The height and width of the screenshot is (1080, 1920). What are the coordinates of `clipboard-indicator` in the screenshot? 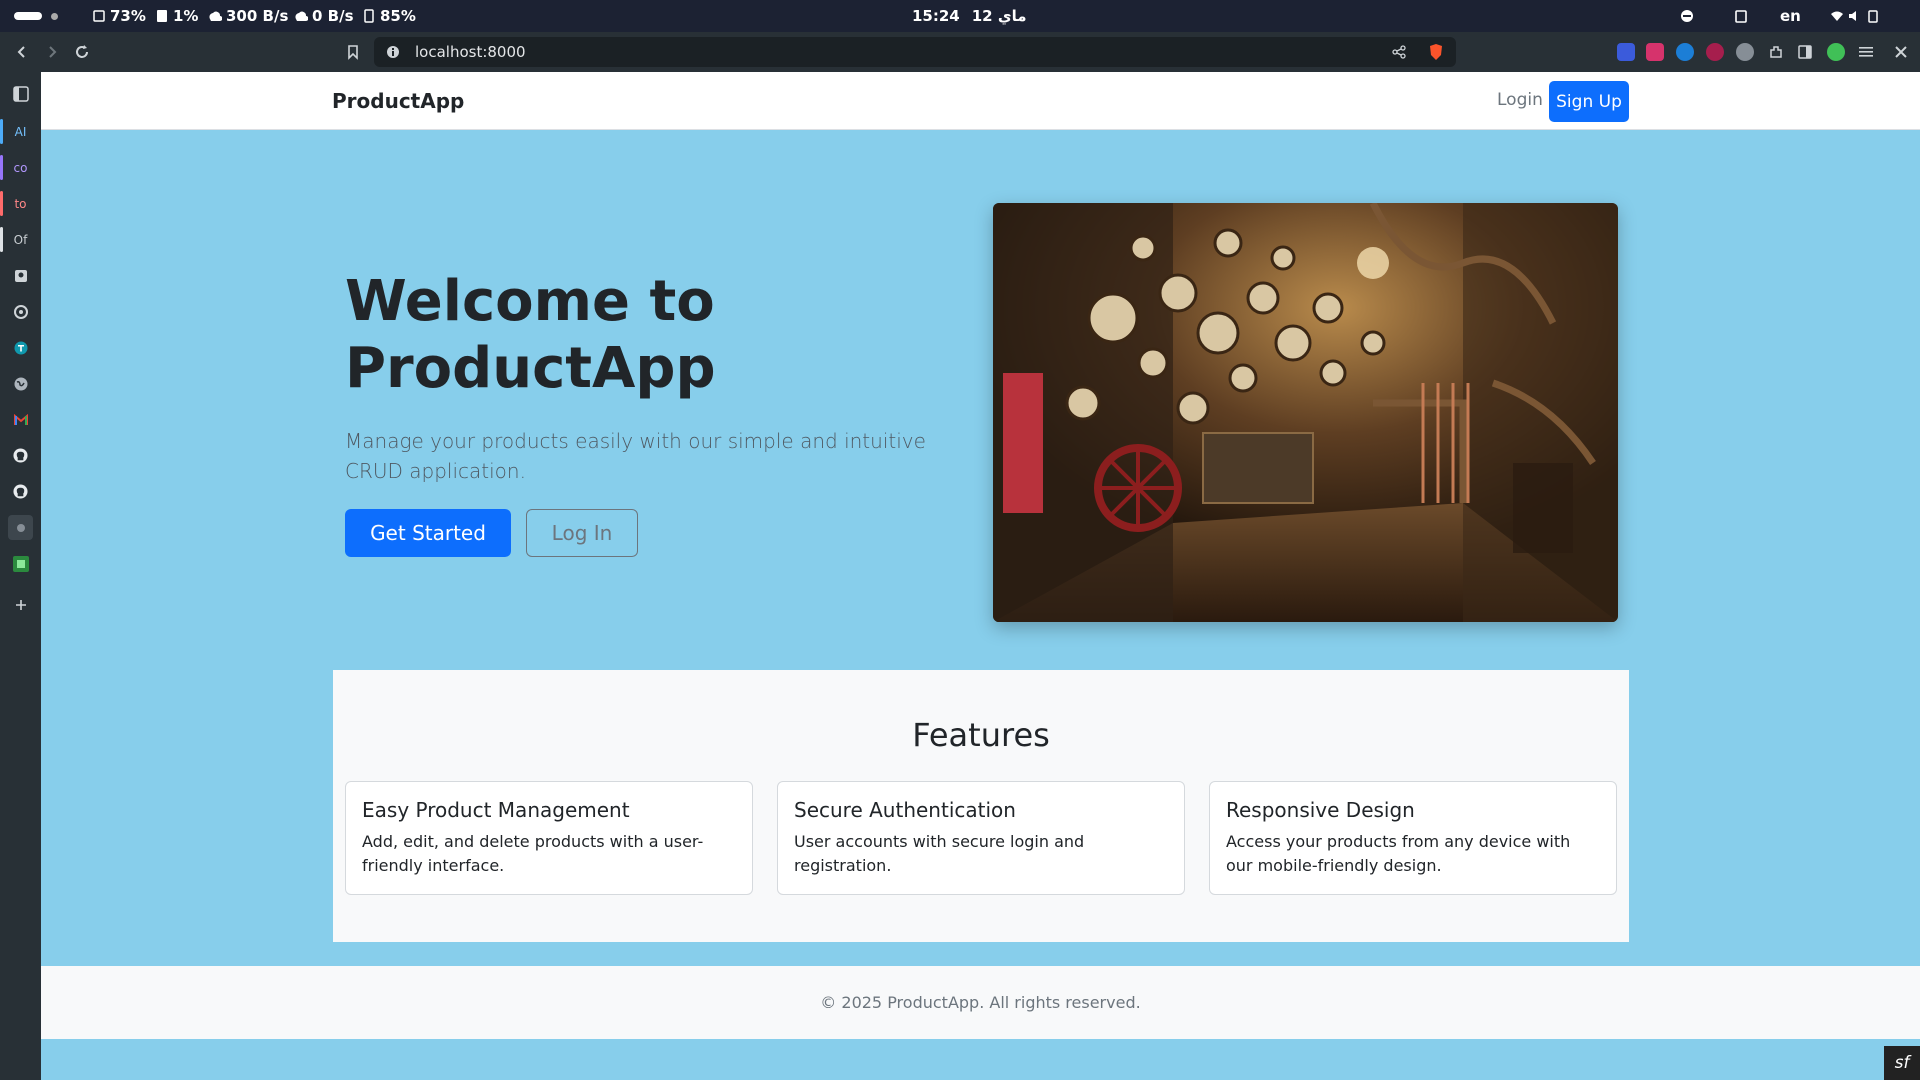 It's located at (1741, 16).